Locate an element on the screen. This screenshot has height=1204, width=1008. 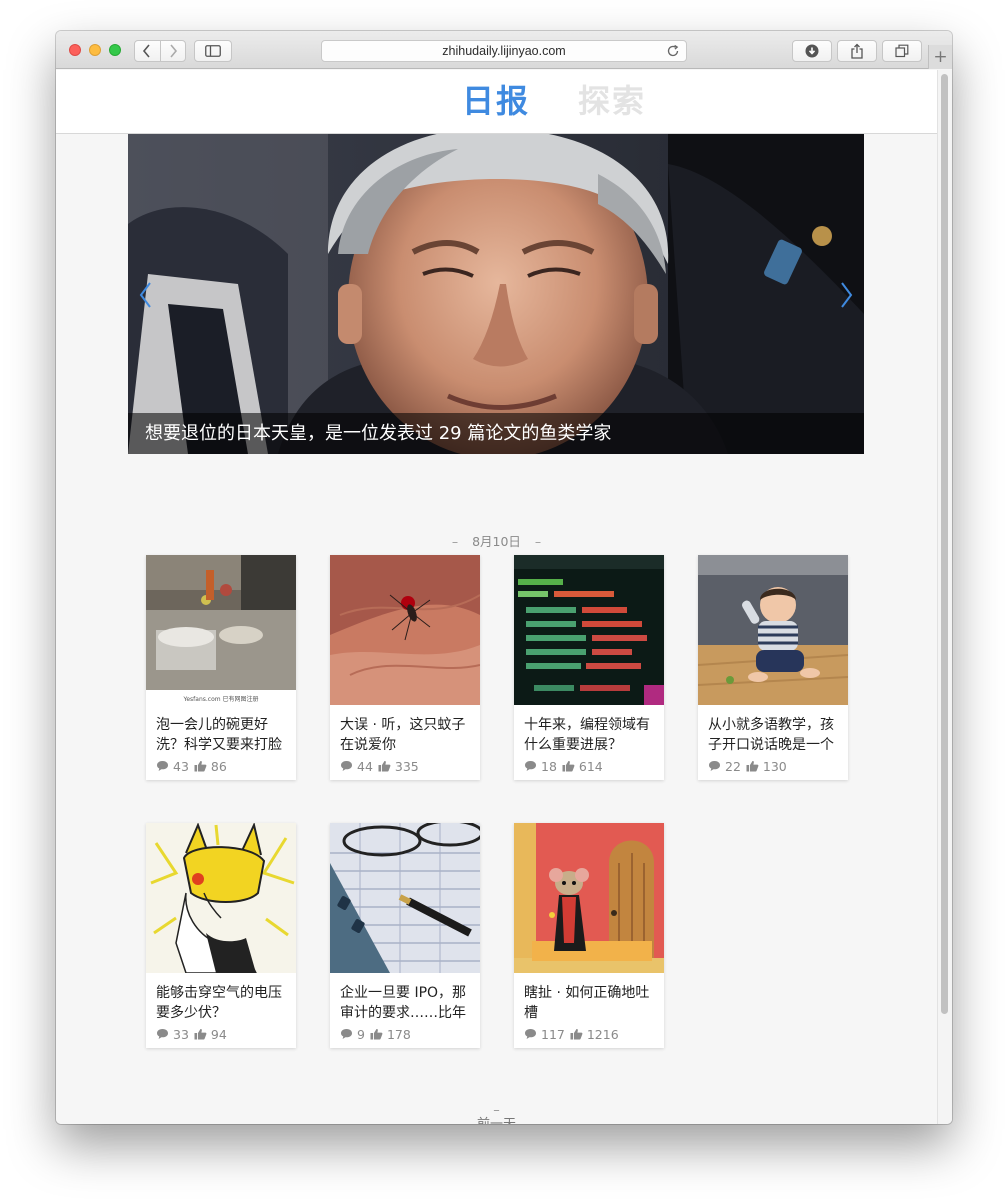
chevron-right-icon is located at coordinates (174, 51).